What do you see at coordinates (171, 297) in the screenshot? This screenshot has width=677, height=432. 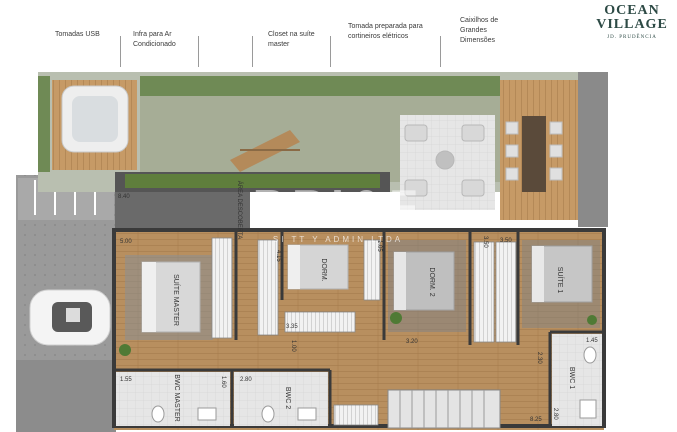 I see `suite-master-bed-icon` at bounding box center [171, 297].